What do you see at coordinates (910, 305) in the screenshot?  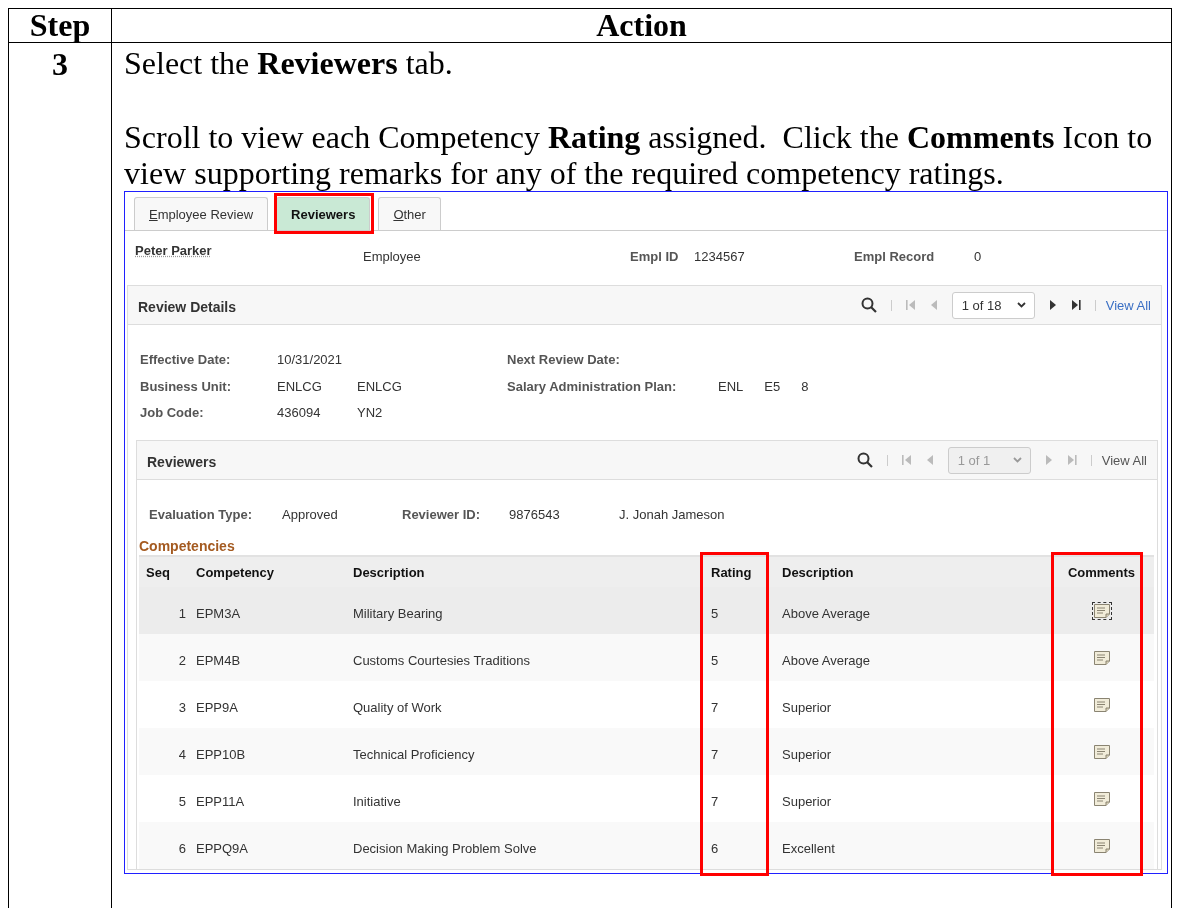 I see `first-page-icon` at bounding box center [910, 305].